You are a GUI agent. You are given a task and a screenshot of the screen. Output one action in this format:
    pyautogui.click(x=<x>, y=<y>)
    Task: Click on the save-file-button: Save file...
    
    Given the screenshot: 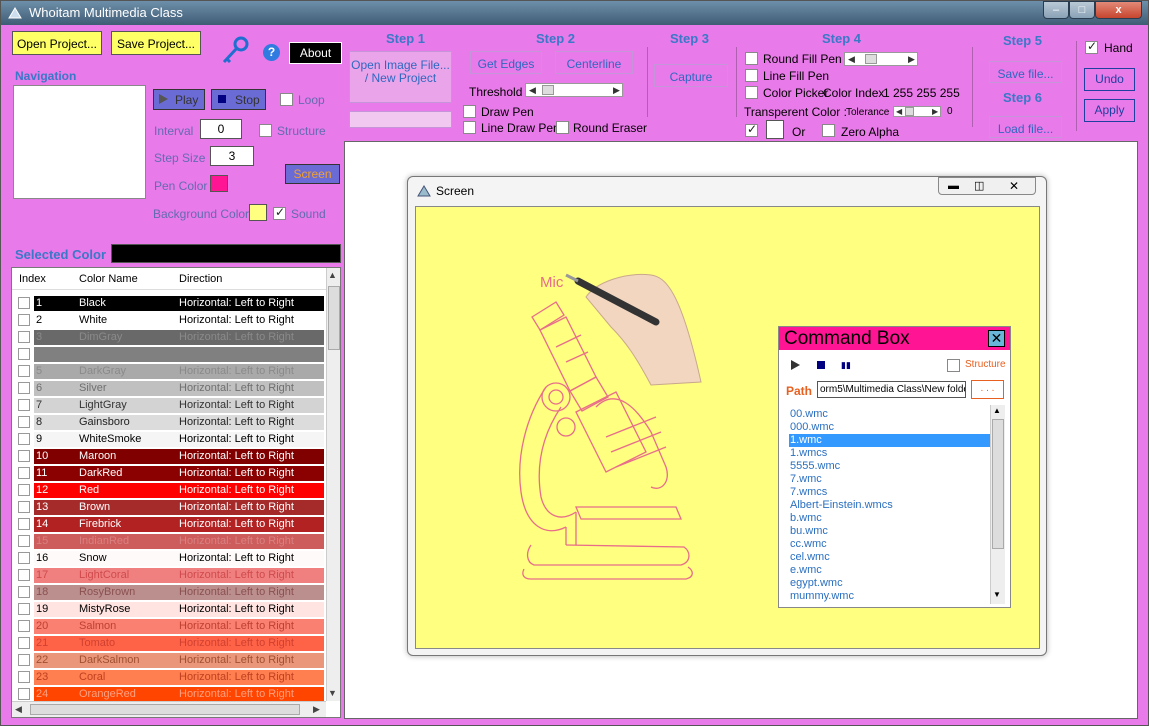 What is the action you would take?
    pyautogui.click(x=1025, y=72)
    